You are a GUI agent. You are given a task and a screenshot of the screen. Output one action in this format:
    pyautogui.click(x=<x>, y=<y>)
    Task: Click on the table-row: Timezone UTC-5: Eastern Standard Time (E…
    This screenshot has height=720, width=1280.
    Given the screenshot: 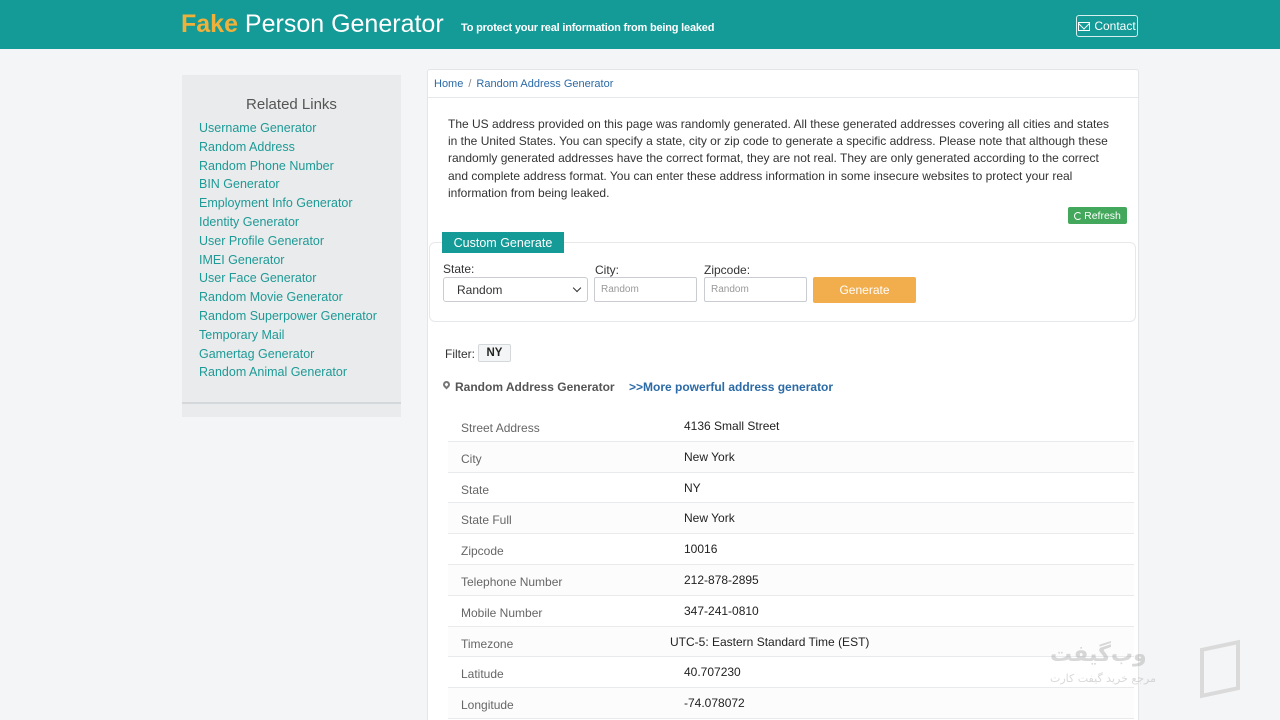 What is the action you would take?
    pyautogui.click(x=791, y=642)
    